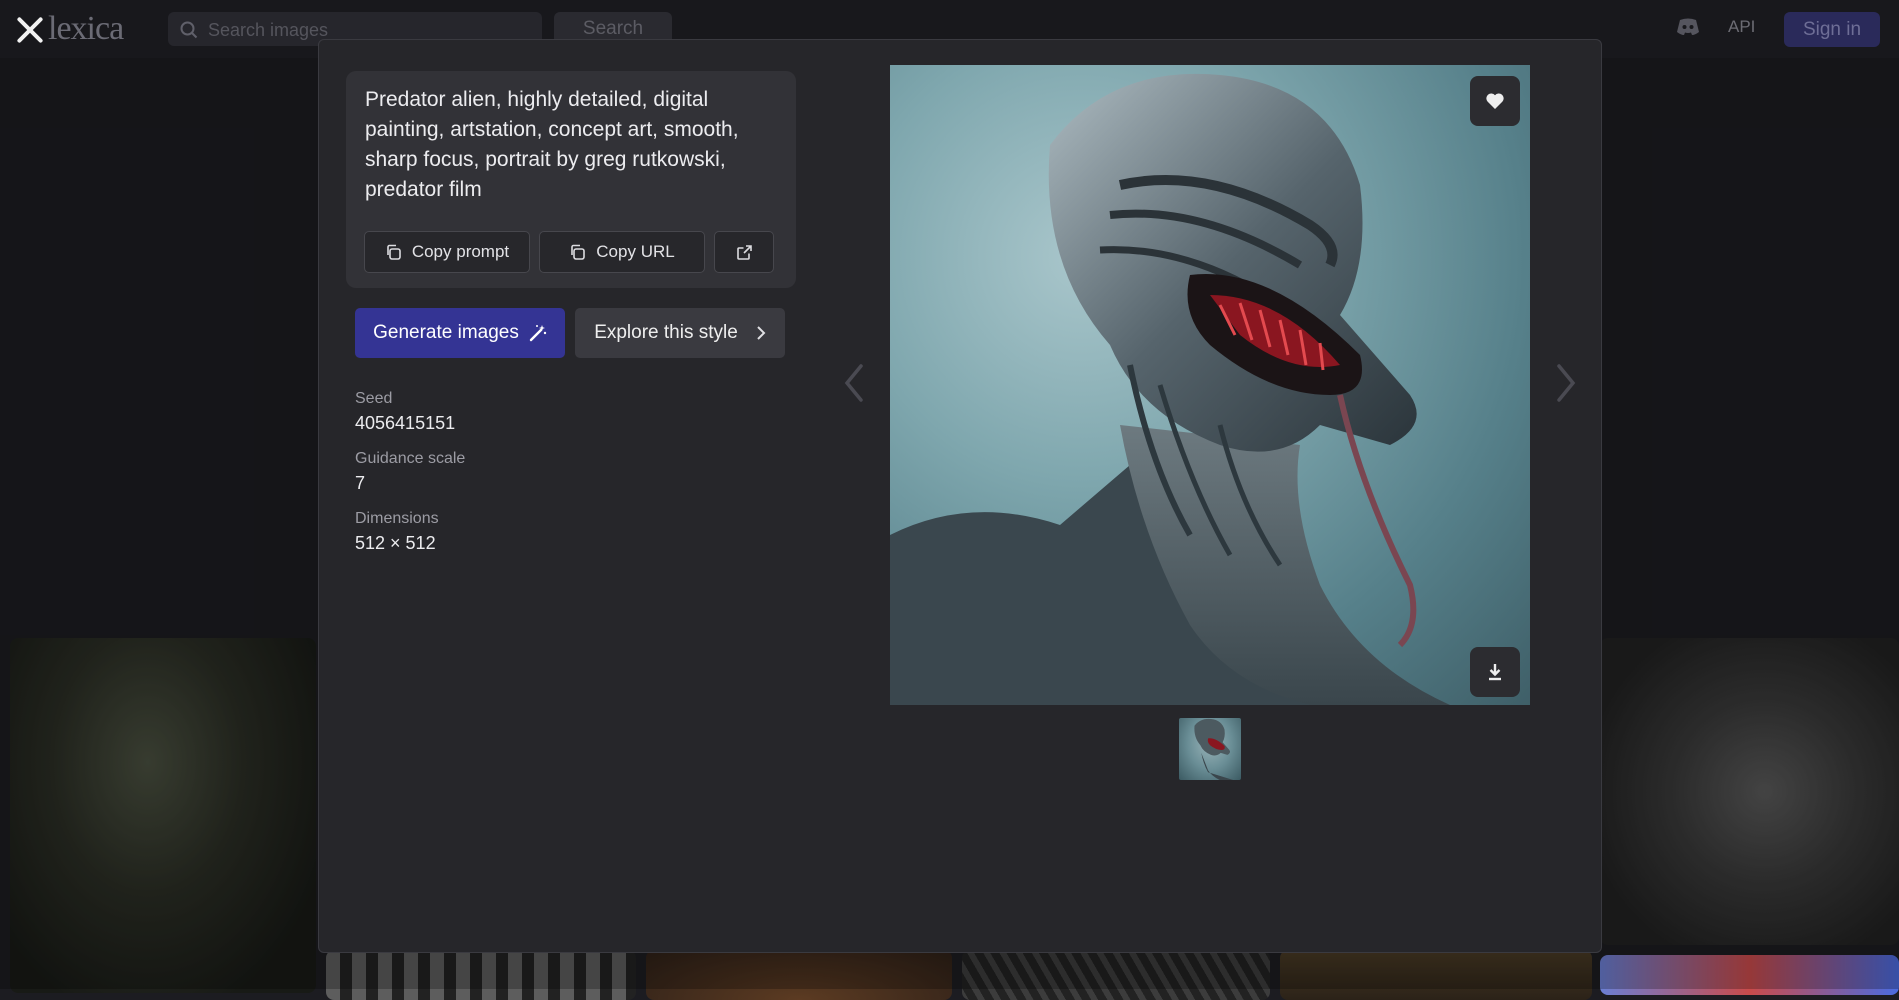 The image size is (1899, 1000). I want to click on dimensions-value: 512 × 512, so click(395, 543).